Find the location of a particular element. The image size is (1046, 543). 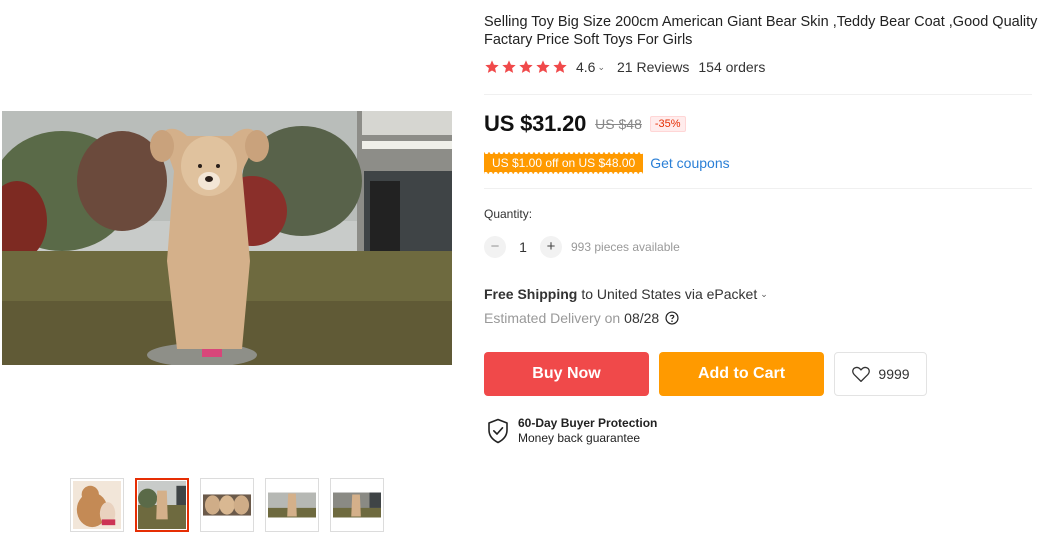

protection-subtitle: Money back guarantee is located at coordinates (579, 438).